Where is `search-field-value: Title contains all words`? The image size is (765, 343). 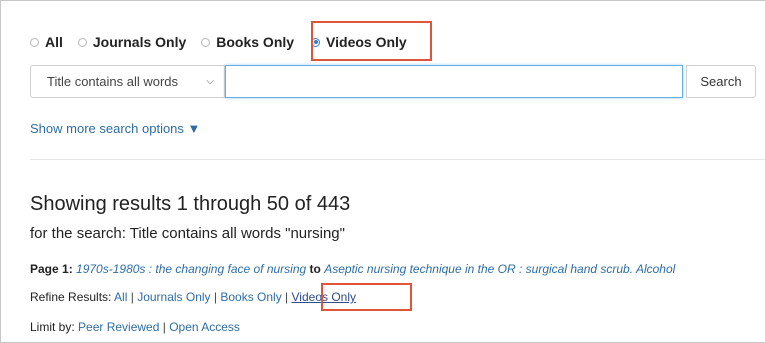 search-field-value: Title contains all words is located at coordinates (113, 81).